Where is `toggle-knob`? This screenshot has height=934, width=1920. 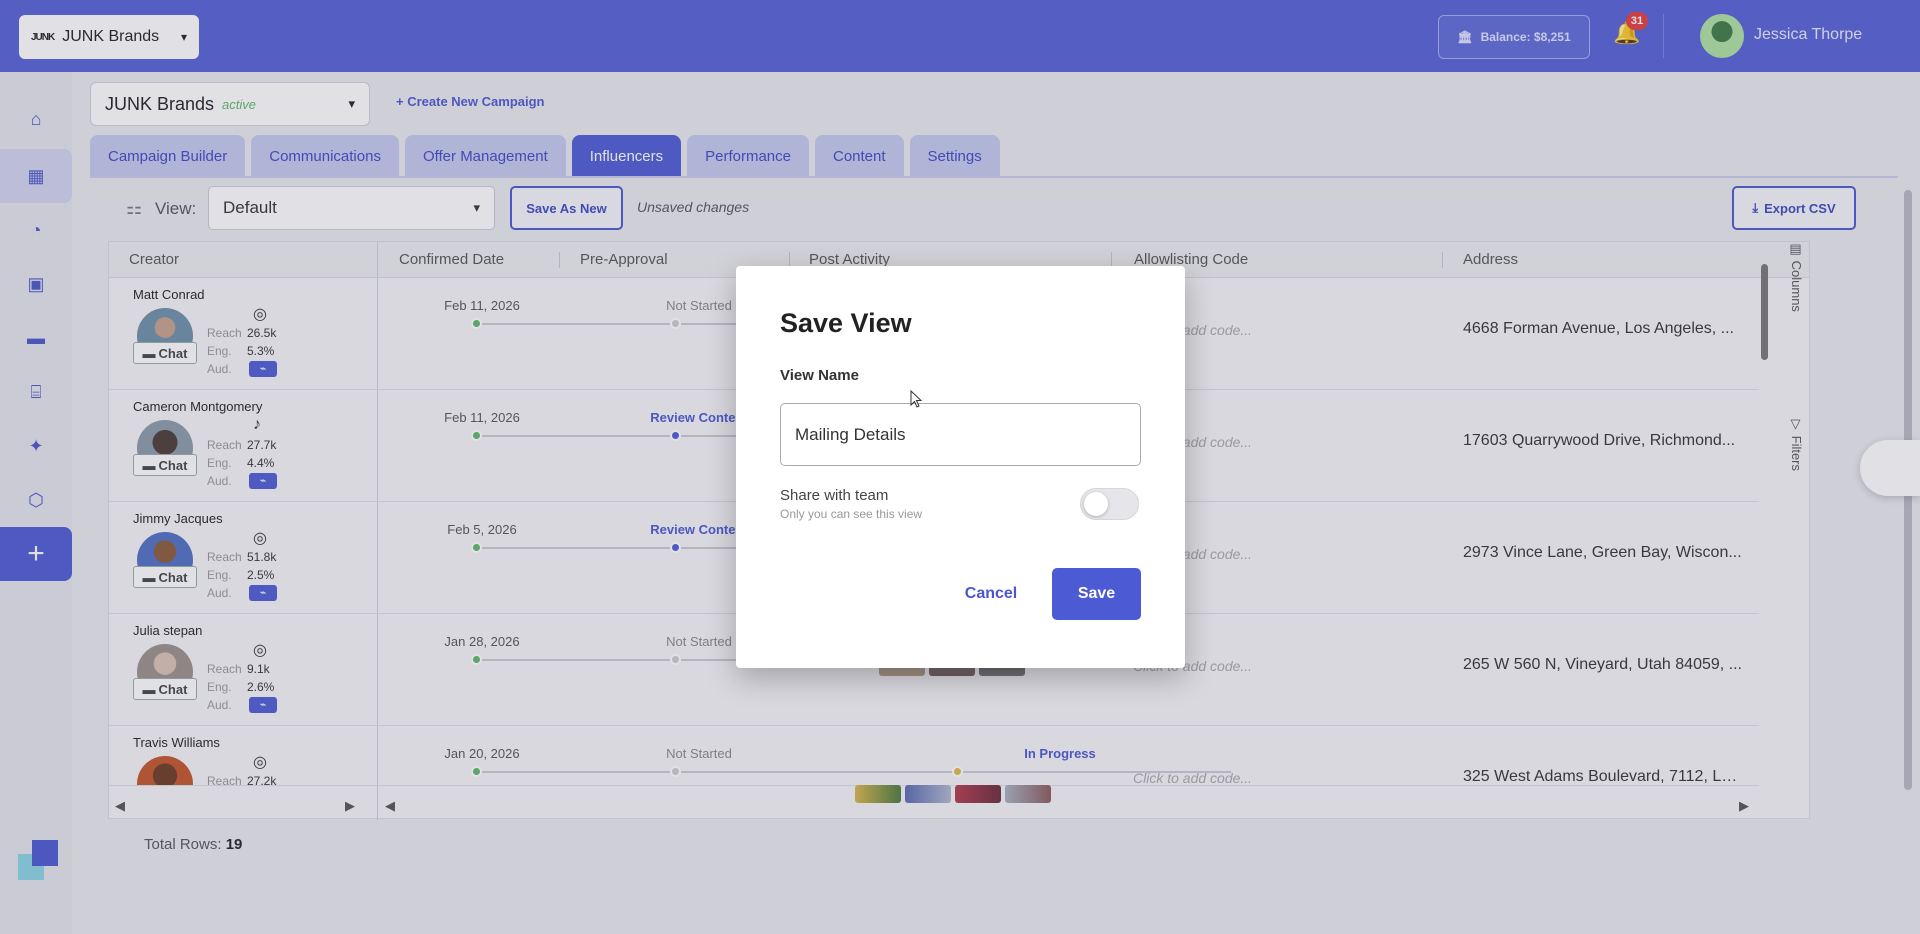
toggle-knob is located at coordinates (1096, 504).